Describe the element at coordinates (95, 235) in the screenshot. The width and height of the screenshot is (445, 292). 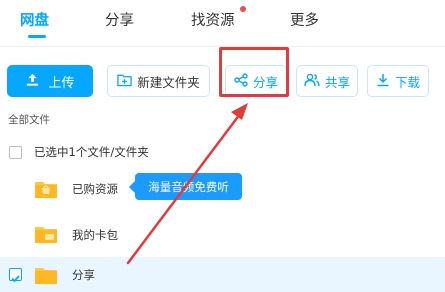
I see `file-name: 我的卡包` at that location.